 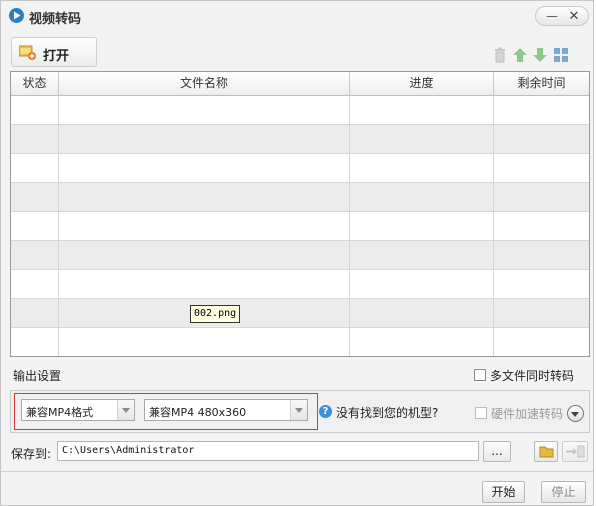 I want to click on format-select: 兼容MP4格式, so click(x=78, y=410).